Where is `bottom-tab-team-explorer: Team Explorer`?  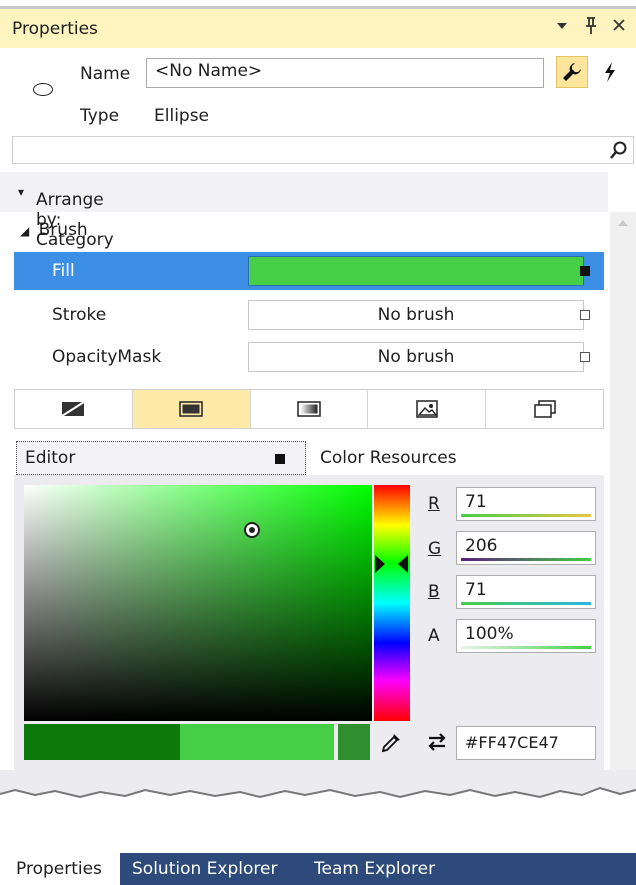 bottom-tab-team-explorer: Team Explorer is located at coordinates (374, 869).